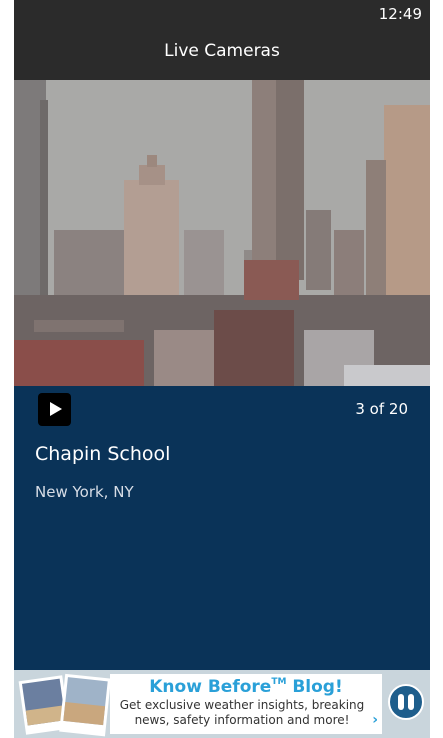 The height and width of the screenshot is (738, 443). Describe the element at coordinates (242, 705) in the screenshot. I see `ad-line-1: Get exclusive weather insights, breaking` at that location.